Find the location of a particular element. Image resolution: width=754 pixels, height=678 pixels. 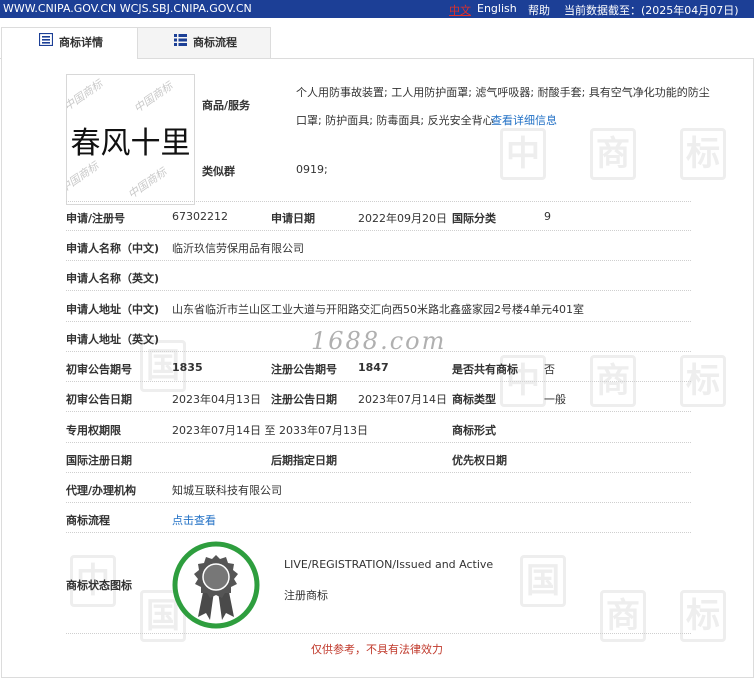

applicant-en-label: 申请人名称（英文) is located at coordinates (113, 278).